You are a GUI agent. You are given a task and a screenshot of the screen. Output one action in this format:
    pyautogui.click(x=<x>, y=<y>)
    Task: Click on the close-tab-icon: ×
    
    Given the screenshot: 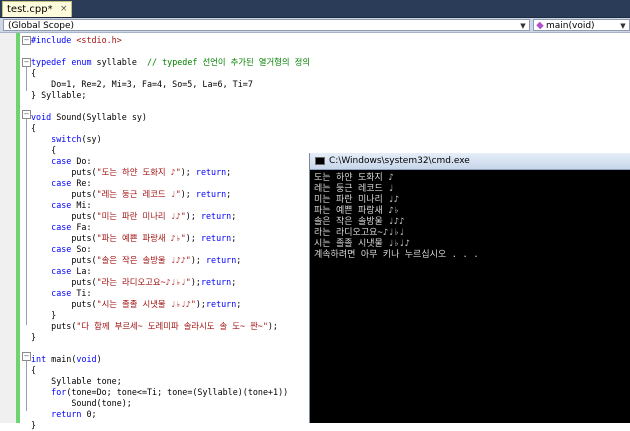 What is the action you would take?
    pyautogui.click(x=64, y=9)
    